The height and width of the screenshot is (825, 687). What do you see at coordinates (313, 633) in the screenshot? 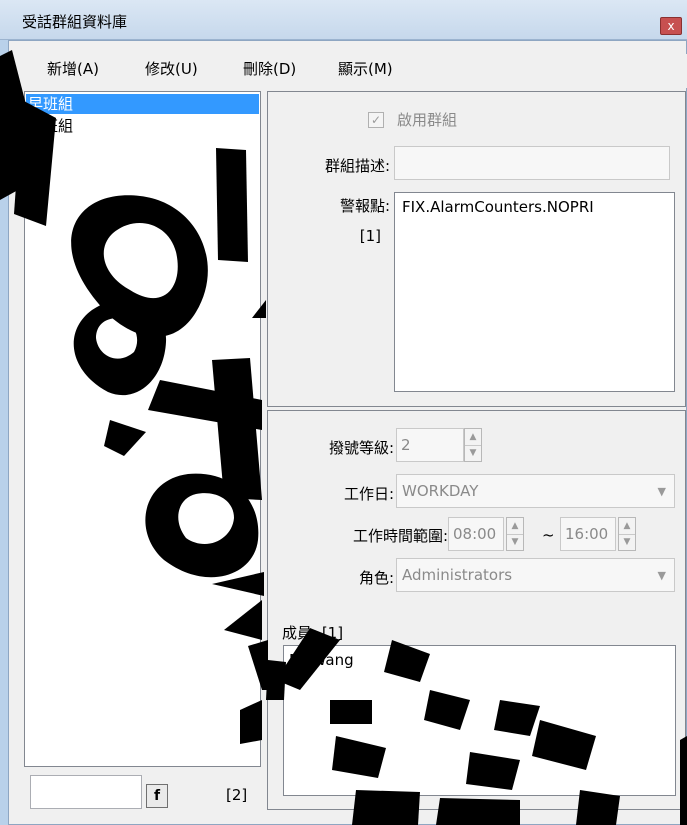
I see `members-label: 成員: [1]` at bounding box center [313, 633].